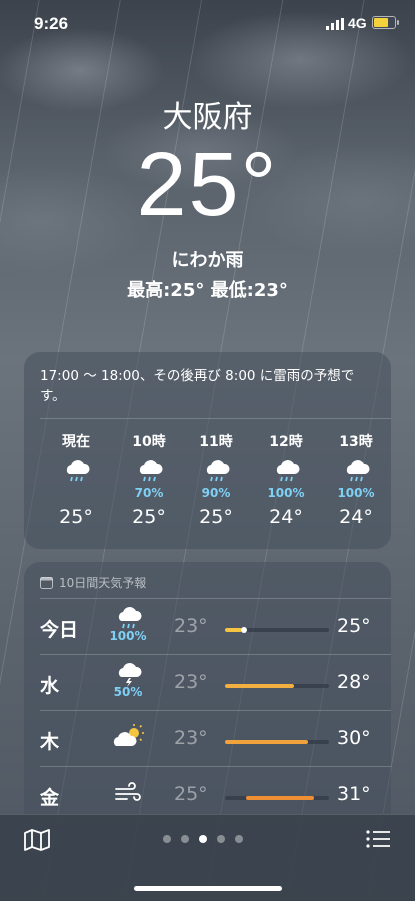  What do you see at coordinates (243, 630) in the screenshot?
I see `current-temperature-marker` at bounding box center [243, 630].